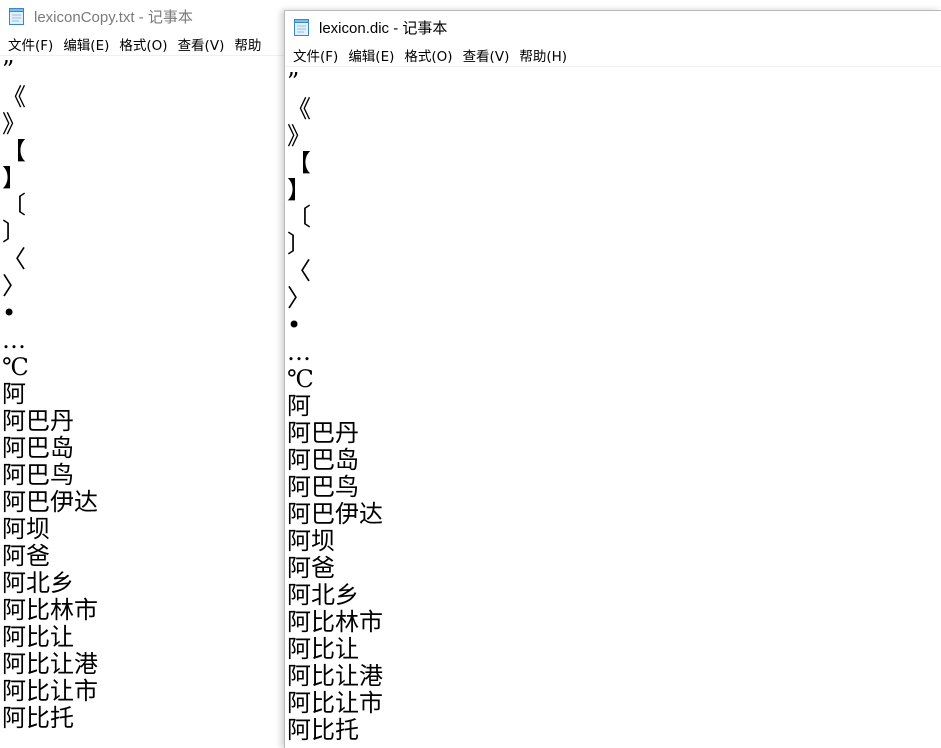  Describe the element at coordinates (613, 55) in the screenshot. I see `menu-bar: 文件(F) 编辑(E) 格式(O) 查看(V) 帮助(H)` at that location.